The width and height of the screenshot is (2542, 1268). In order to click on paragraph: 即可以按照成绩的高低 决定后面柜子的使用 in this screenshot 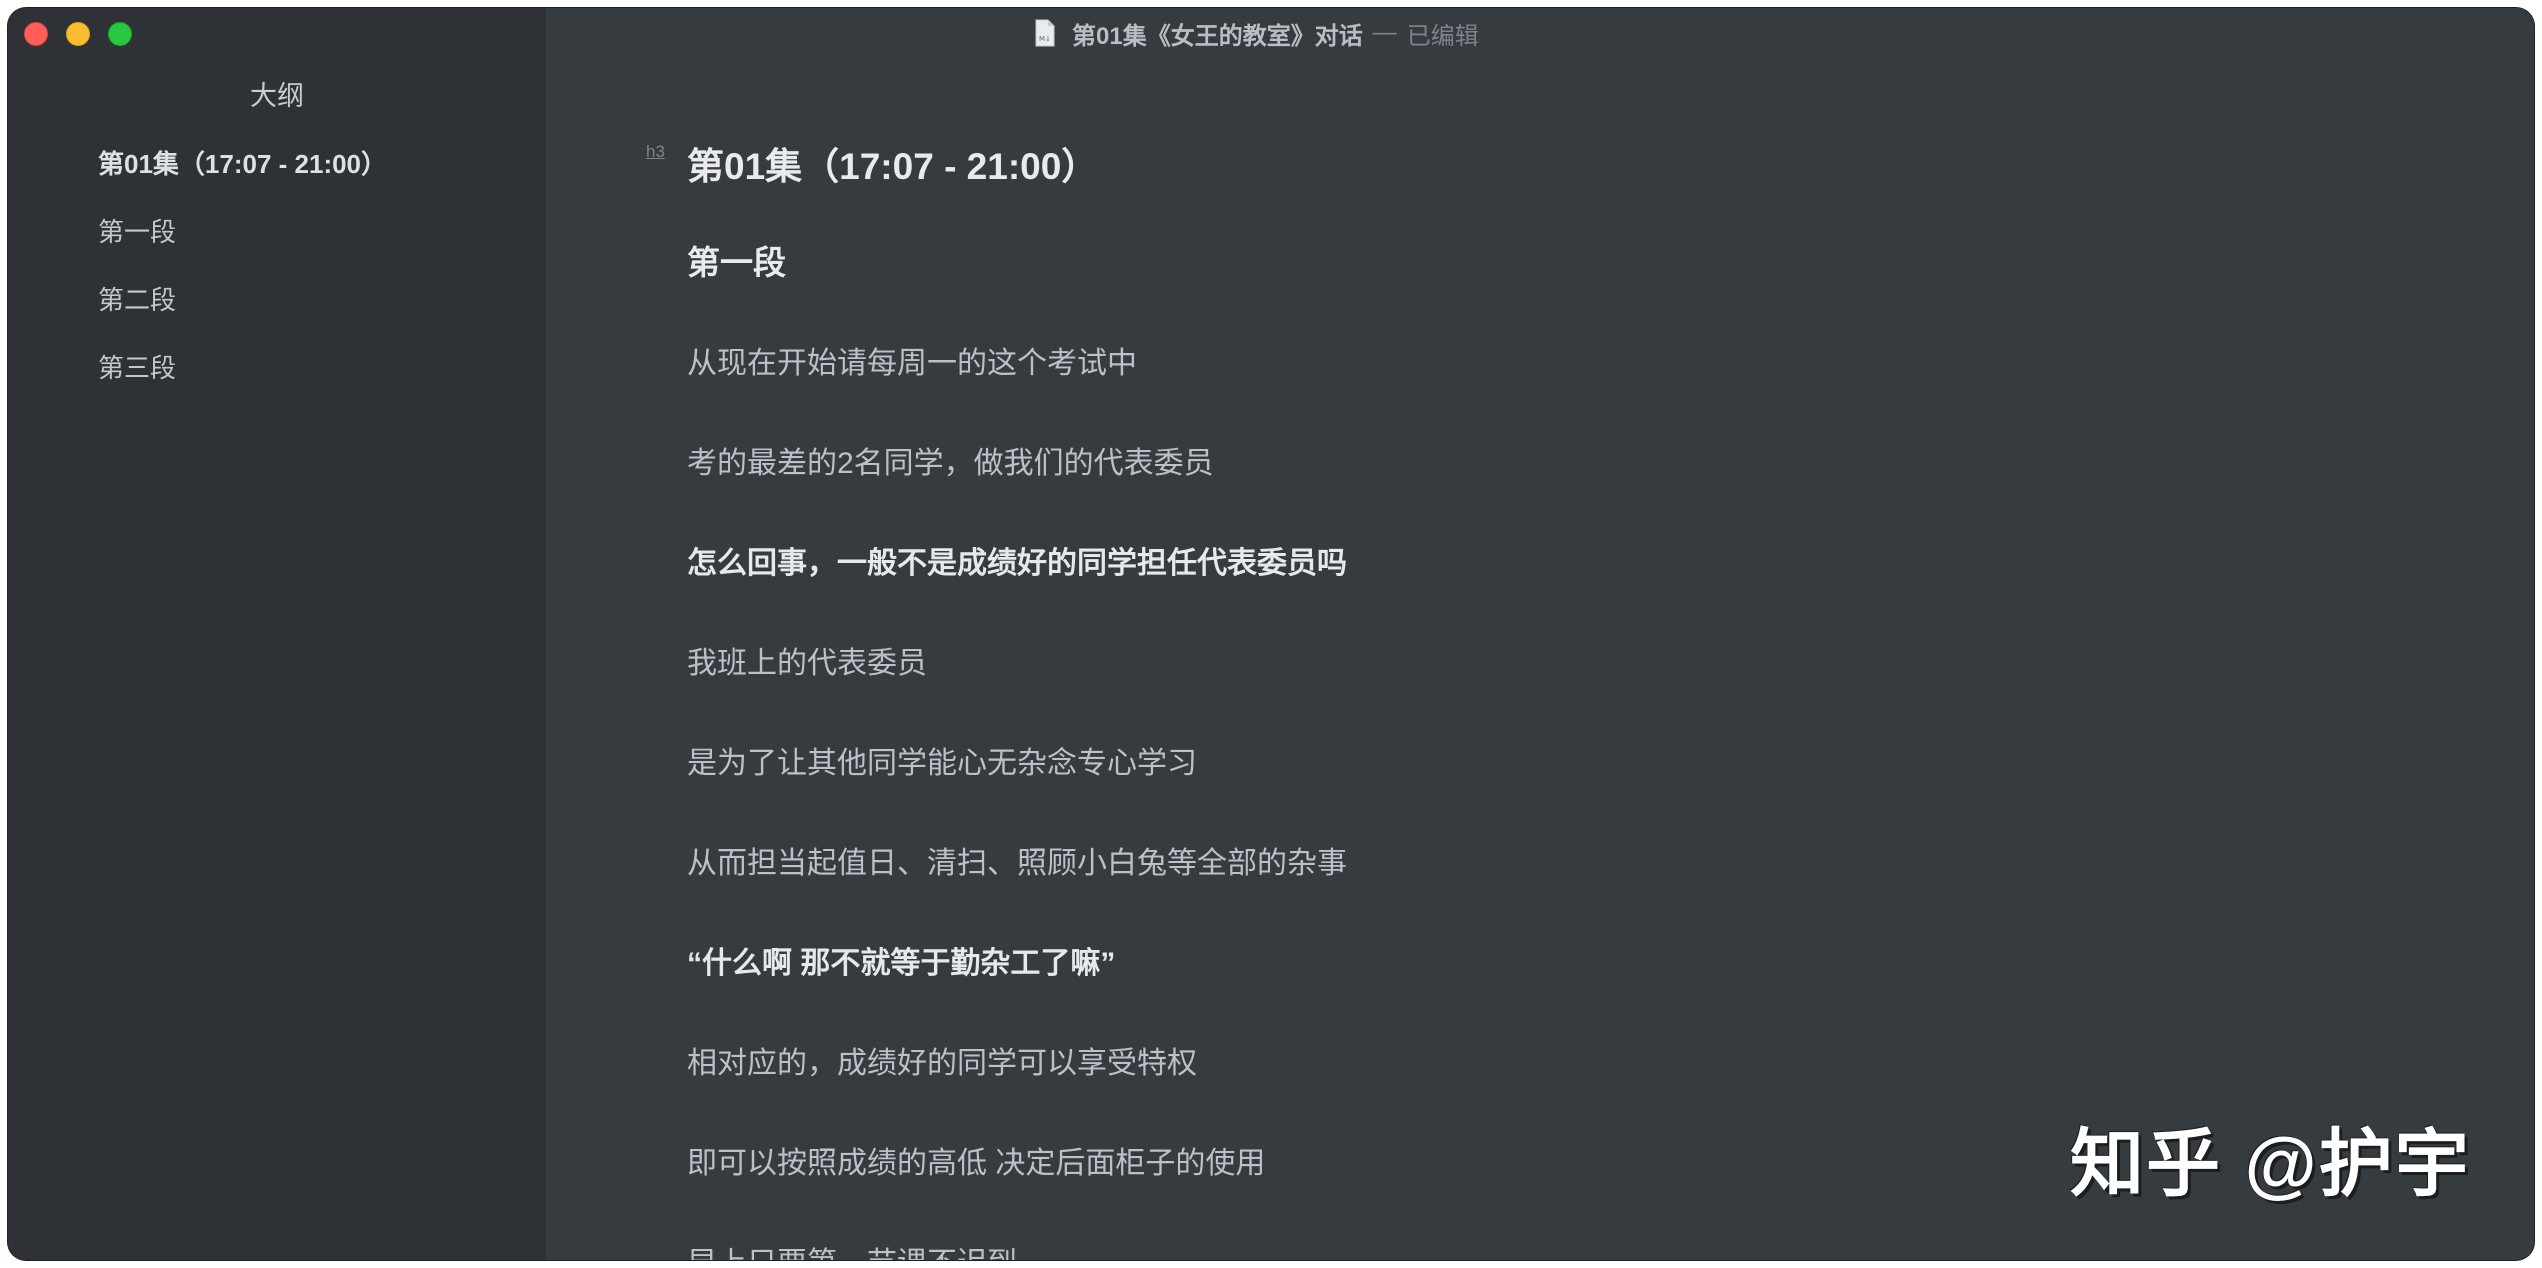, I will do `click(976, 1160)`.